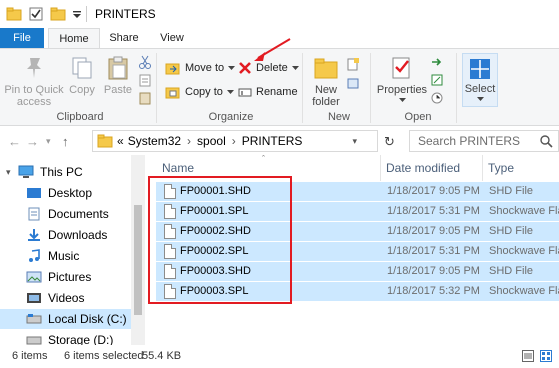 Image resolution: width=559 pixels, height=368 pixels. I want to click on nav-item-pictures: Pictures, so click(68, 277).